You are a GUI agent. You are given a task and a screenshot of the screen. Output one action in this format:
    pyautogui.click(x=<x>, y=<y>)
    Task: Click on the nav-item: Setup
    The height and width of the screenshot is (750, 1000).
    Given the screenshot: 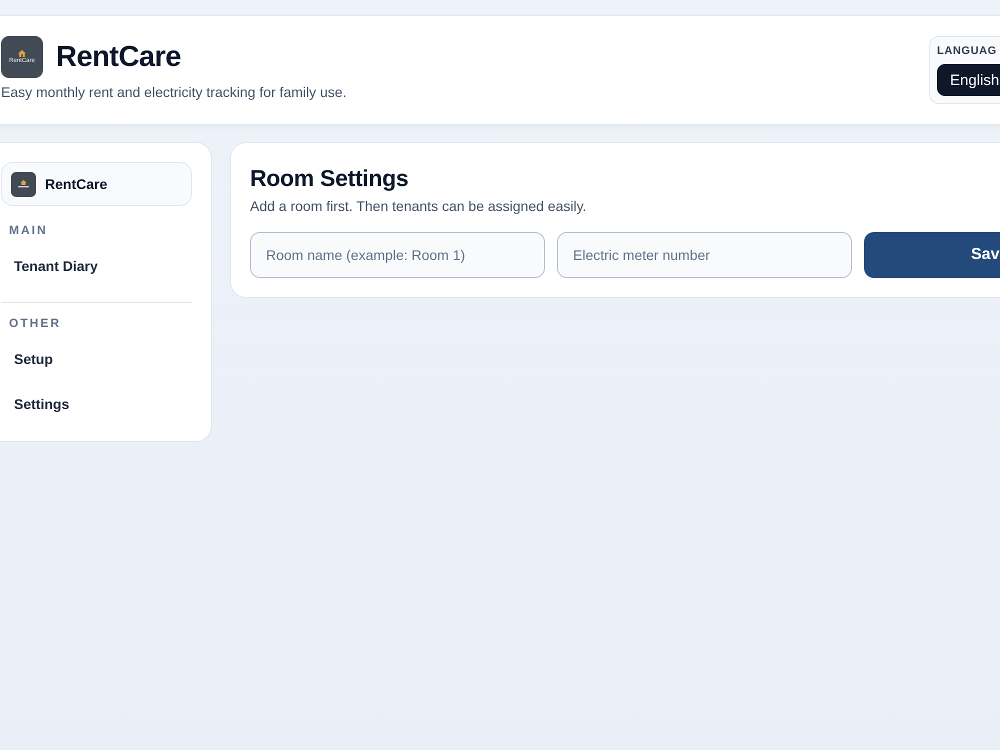 What is the action you would take?
    pyautogui.click(x=96, y=359)
    